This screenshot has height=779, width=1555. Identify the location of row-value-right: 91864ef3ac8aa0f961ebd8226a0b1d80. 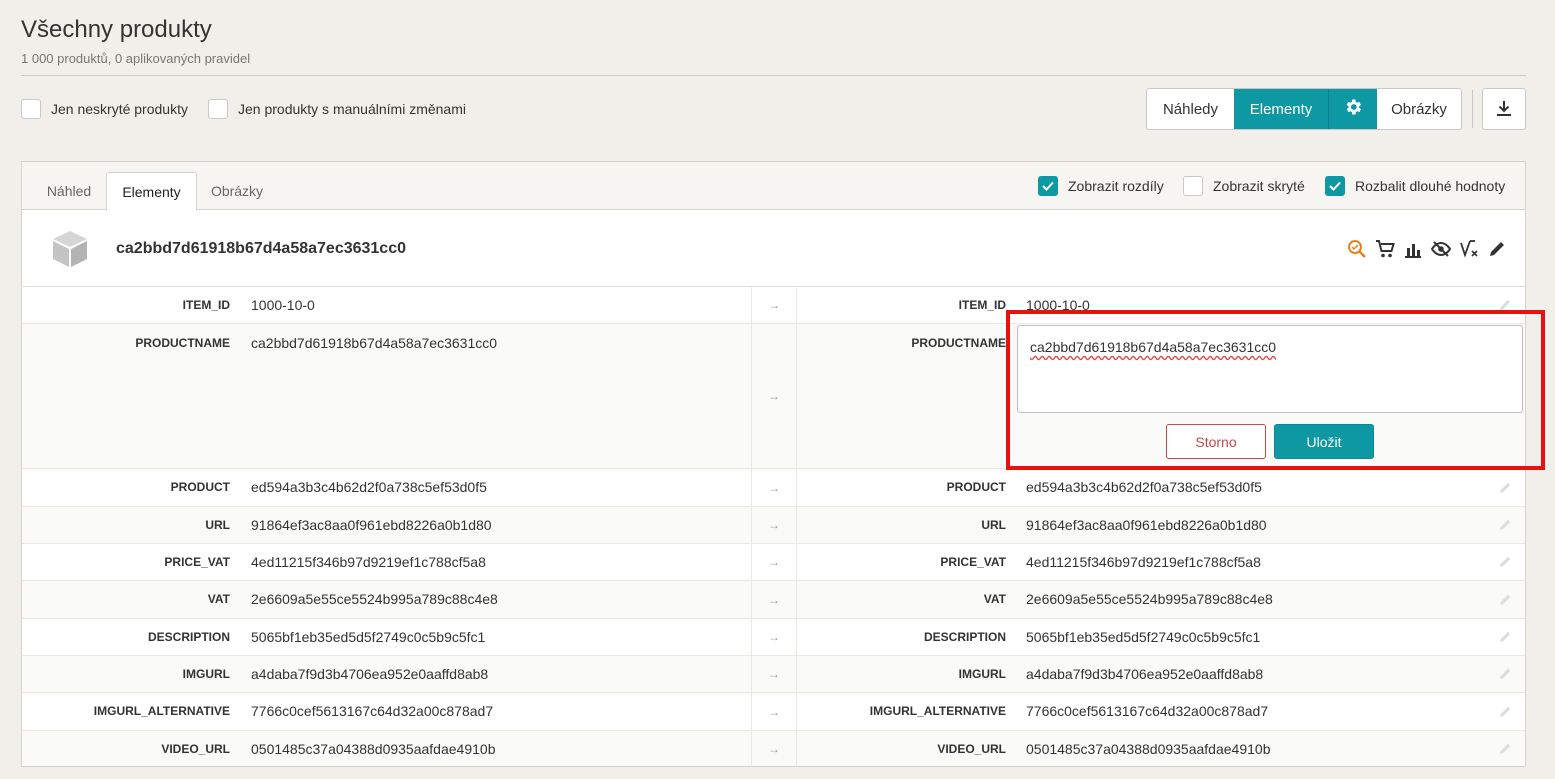
(1146, 525).